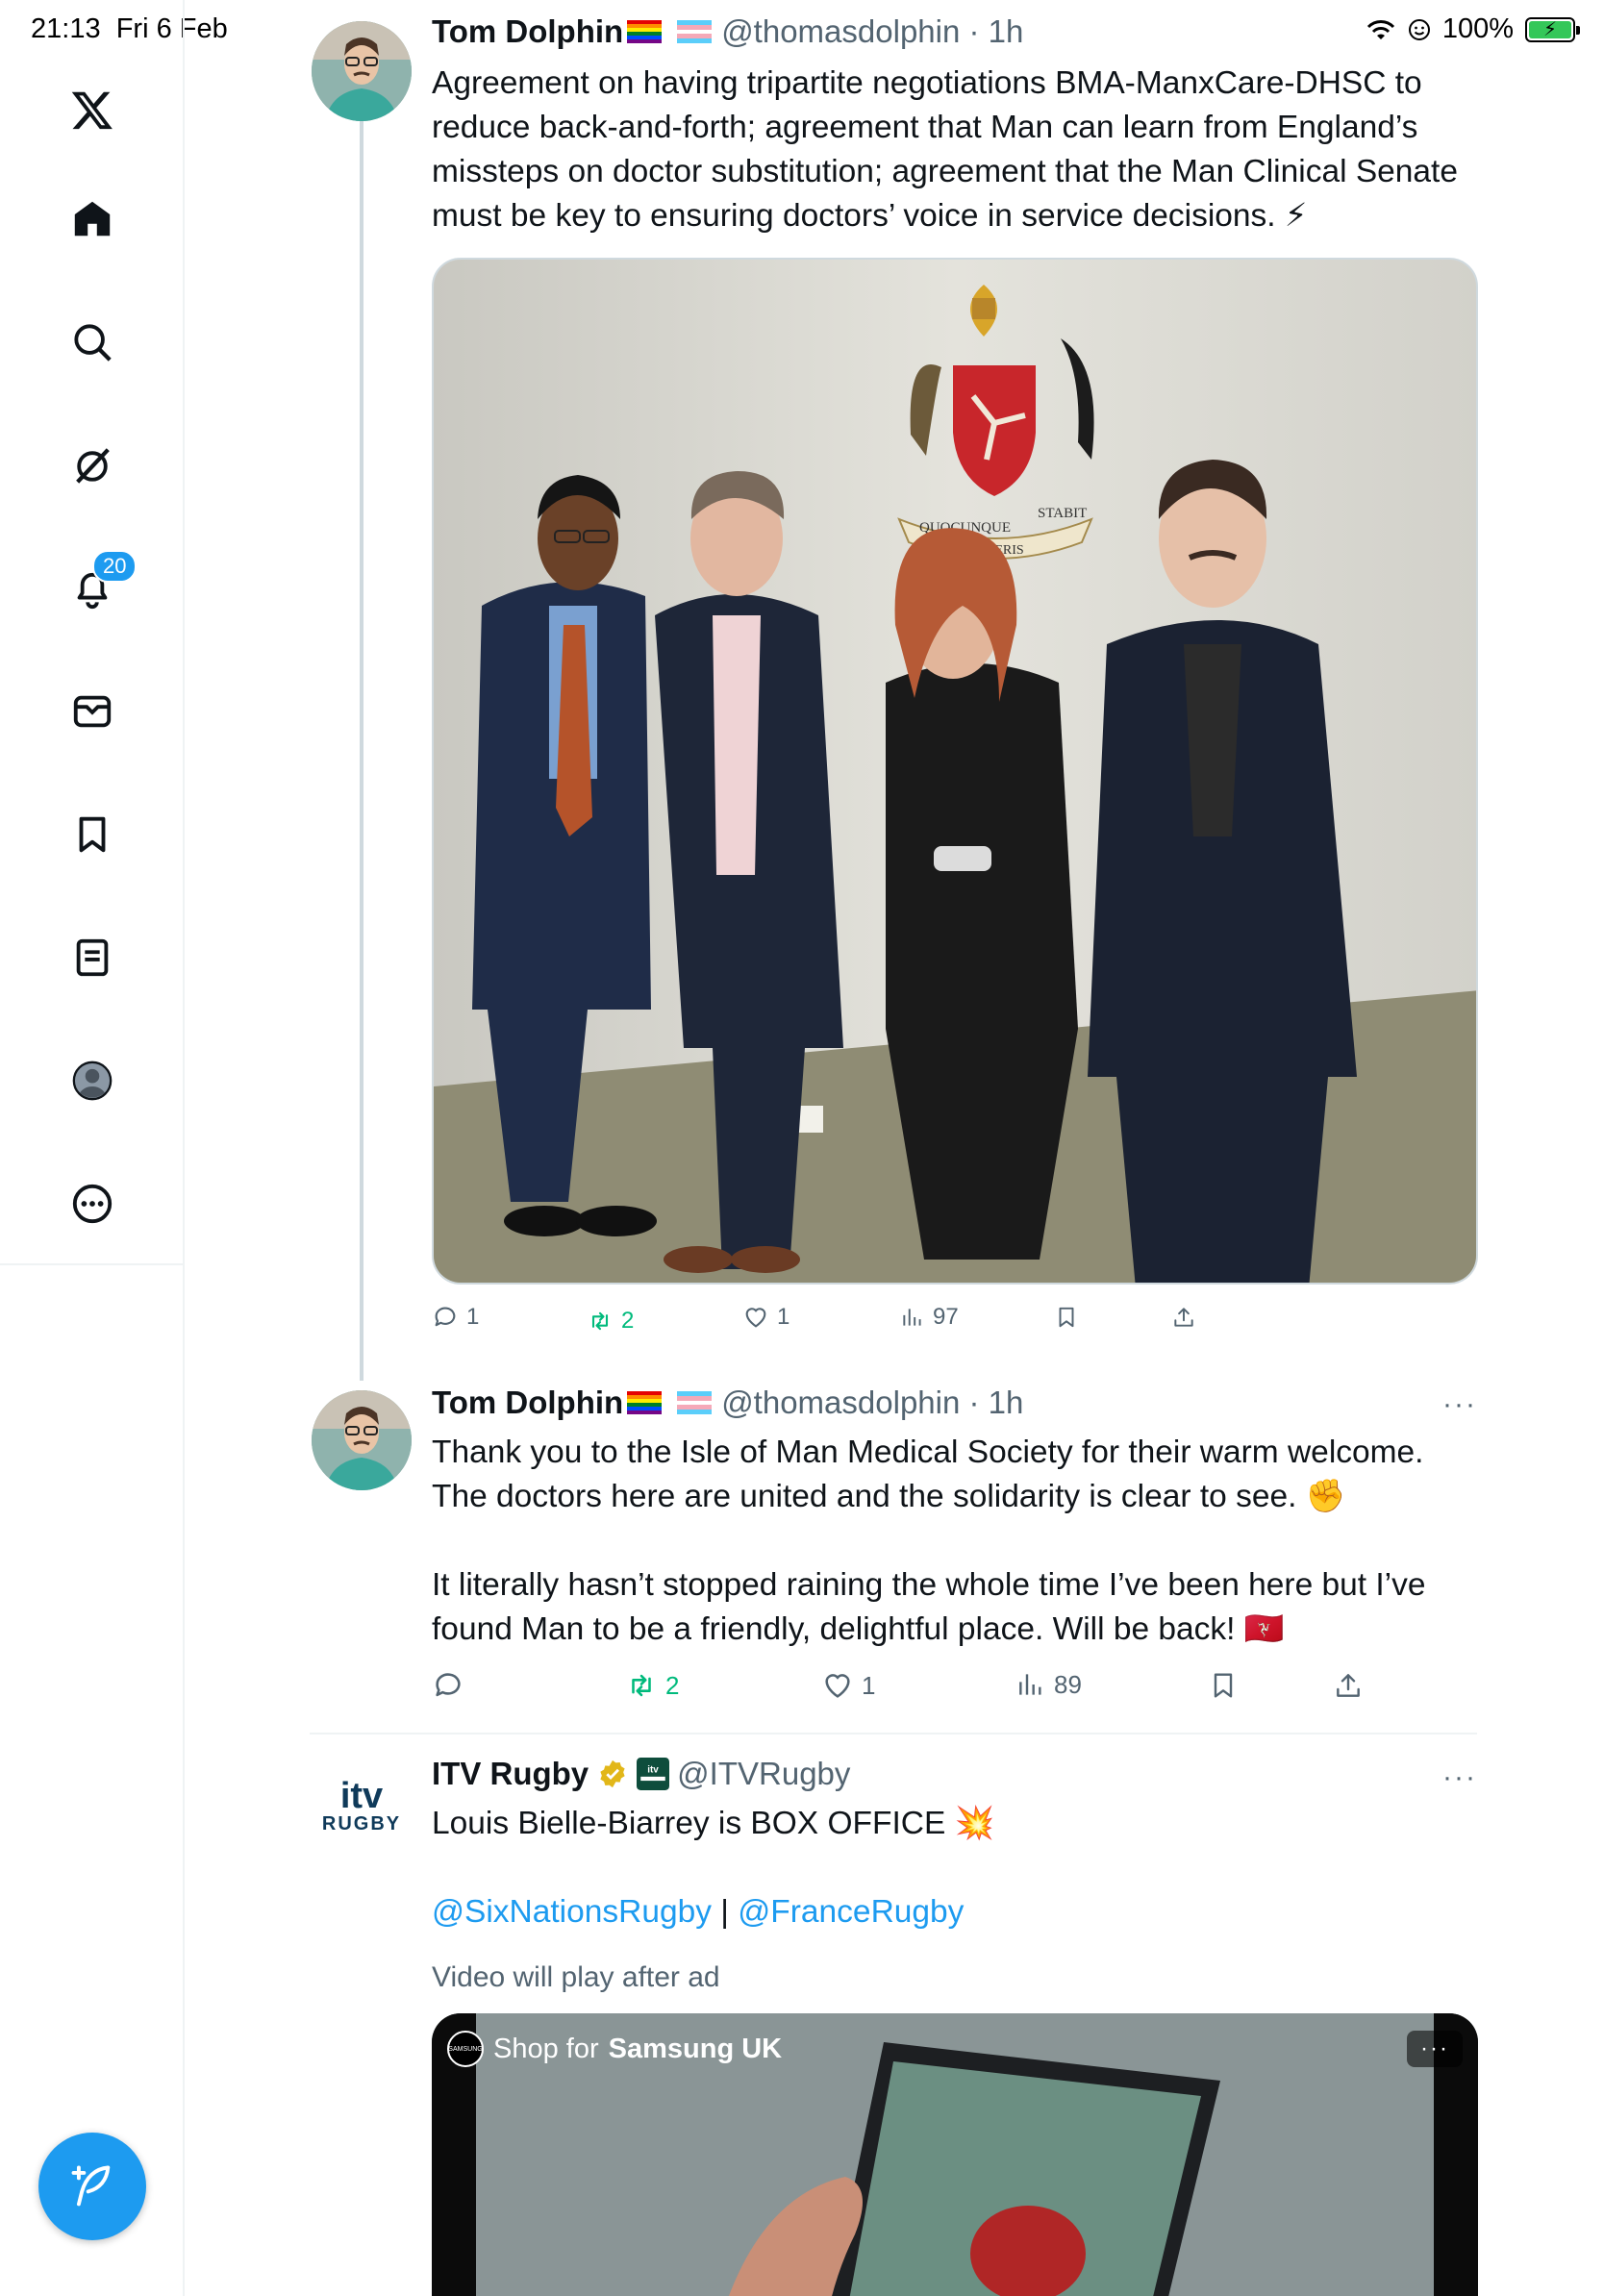 Image resolution: width=1604 pixels, height=2296 pixels. What do you see at coordinates (1062, 513) in the screenshot?
I see `crest-motto-right: STABIT` at bounding box center [1062, 513].